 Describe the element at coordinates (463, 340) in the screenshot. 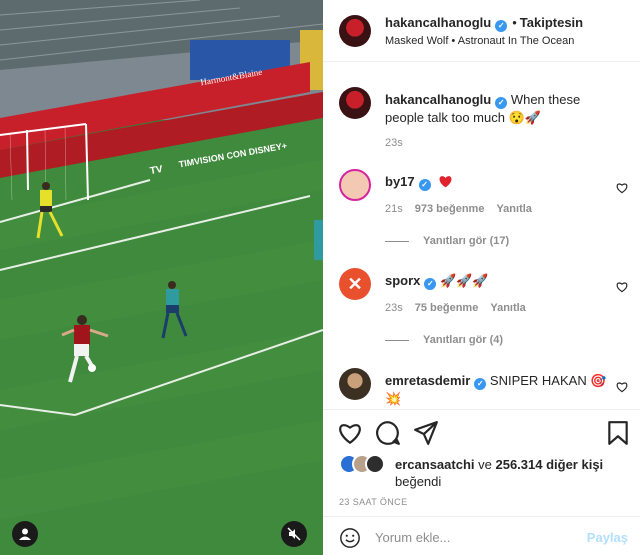

I see `view-replies-label: Yanıtları gör (4)` at that location.